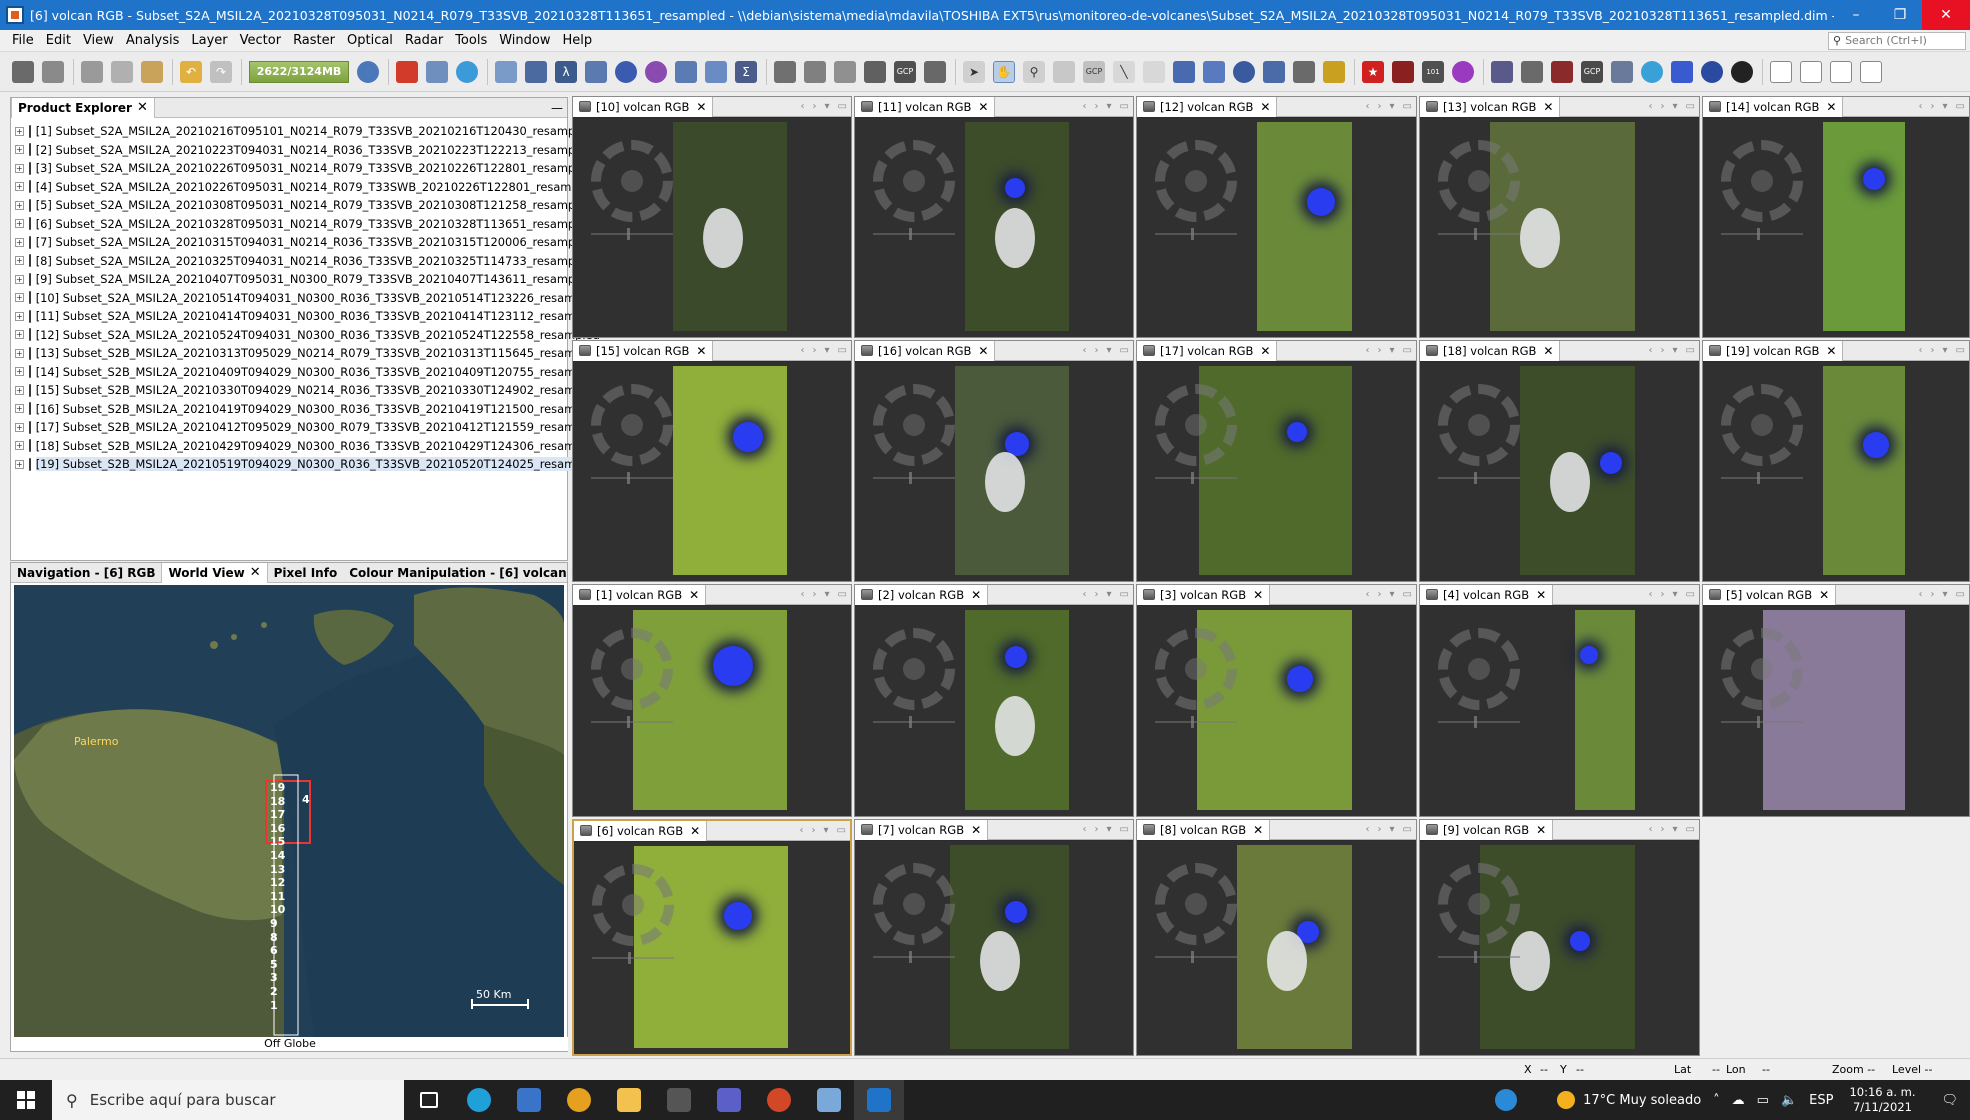  What do you see at coordinates (214, 572) in the screenshot?
I see `tab-world-view: World View ✕` at bounding box center [214, 572].